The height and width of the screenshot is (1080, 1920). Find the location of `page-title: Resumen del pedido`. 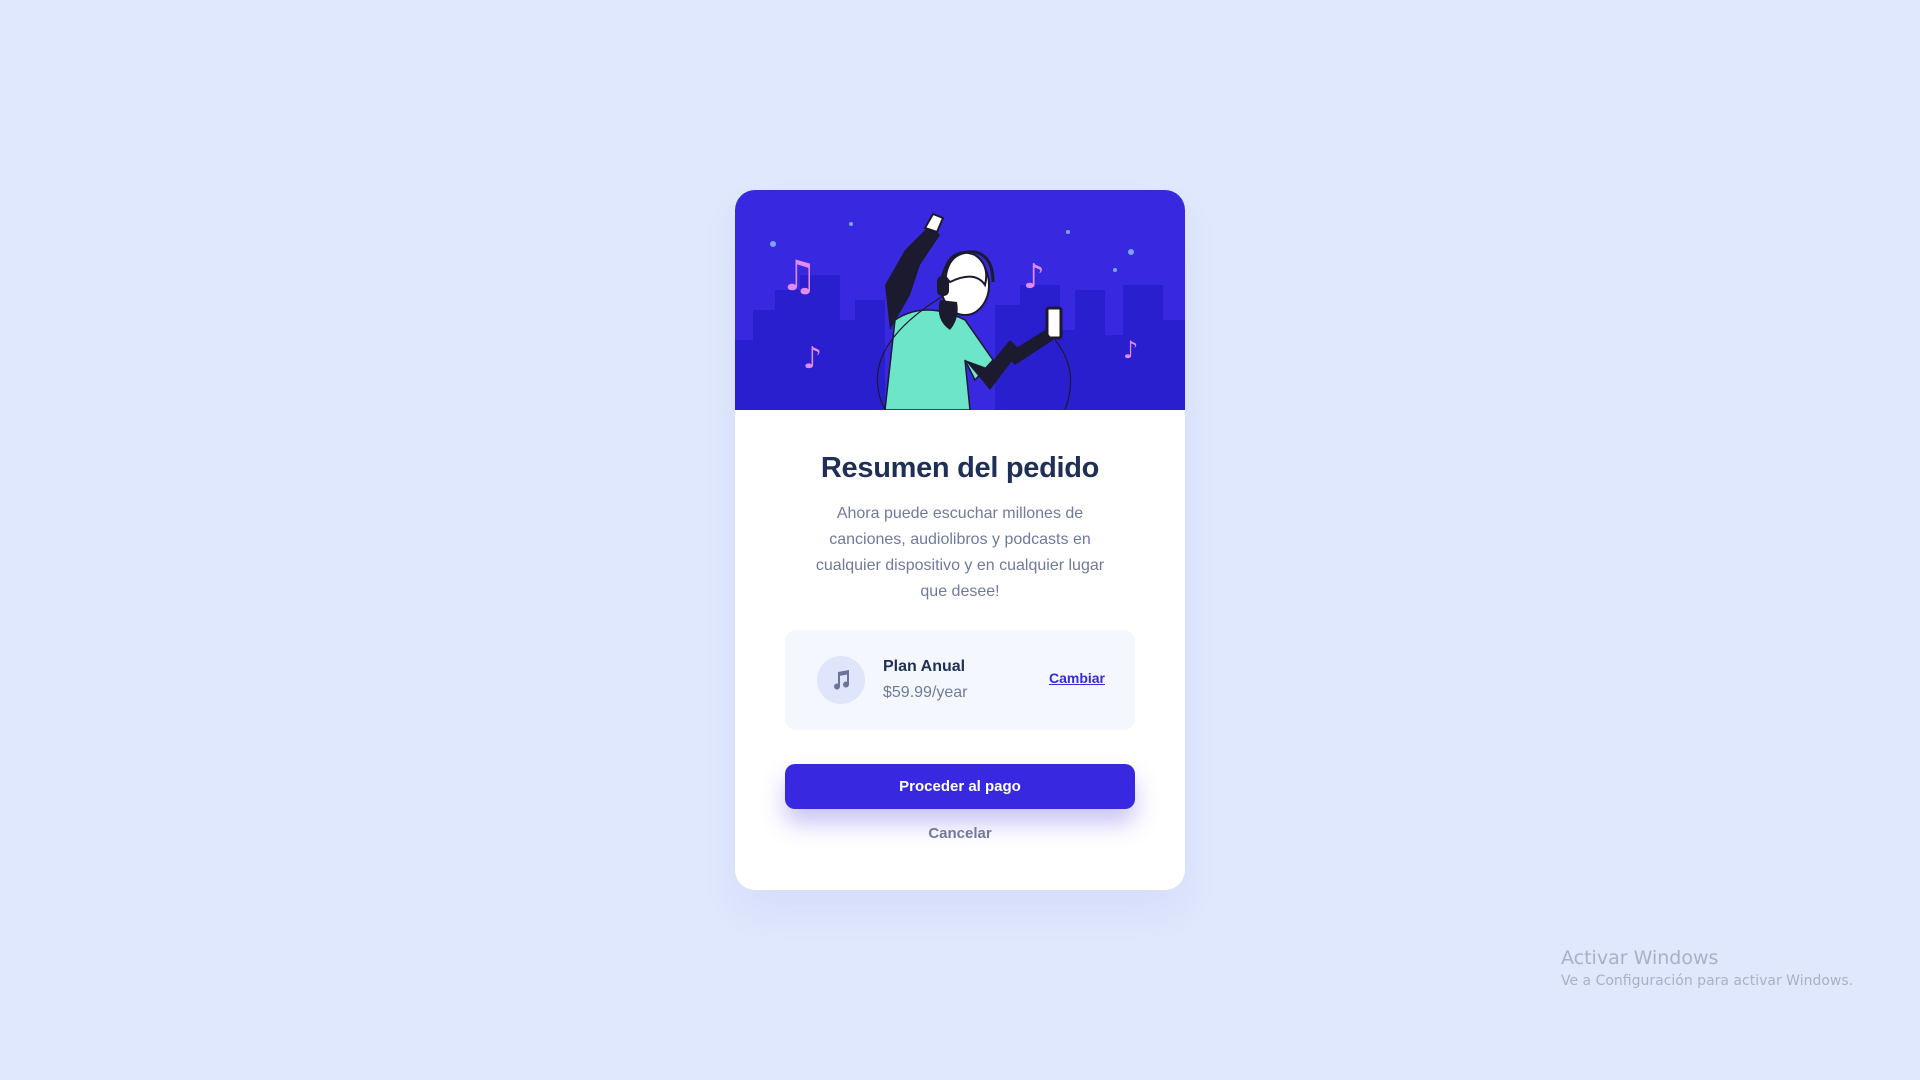

page-title: Resumen del pedido is located at coordinates (960, 468).